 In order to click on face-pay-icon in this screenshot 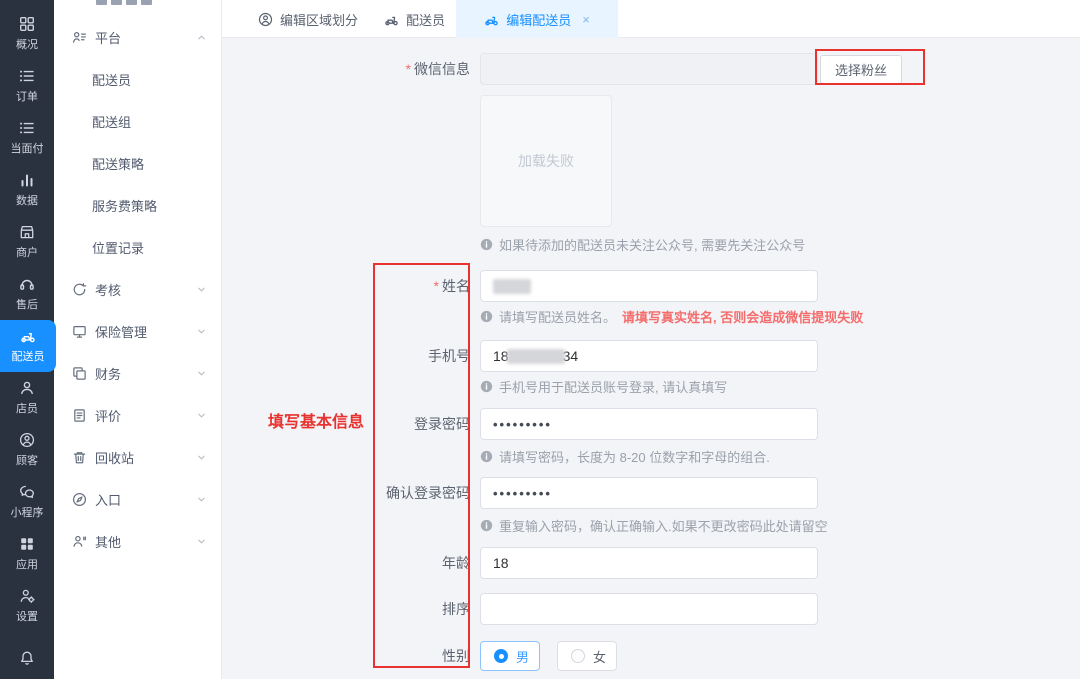, I will do `click(27, 128)`.